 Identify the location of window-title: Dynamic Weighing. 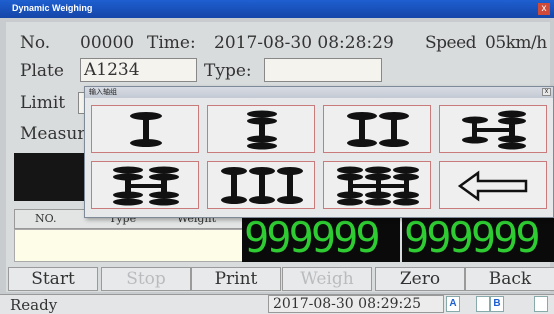
(52, 8).